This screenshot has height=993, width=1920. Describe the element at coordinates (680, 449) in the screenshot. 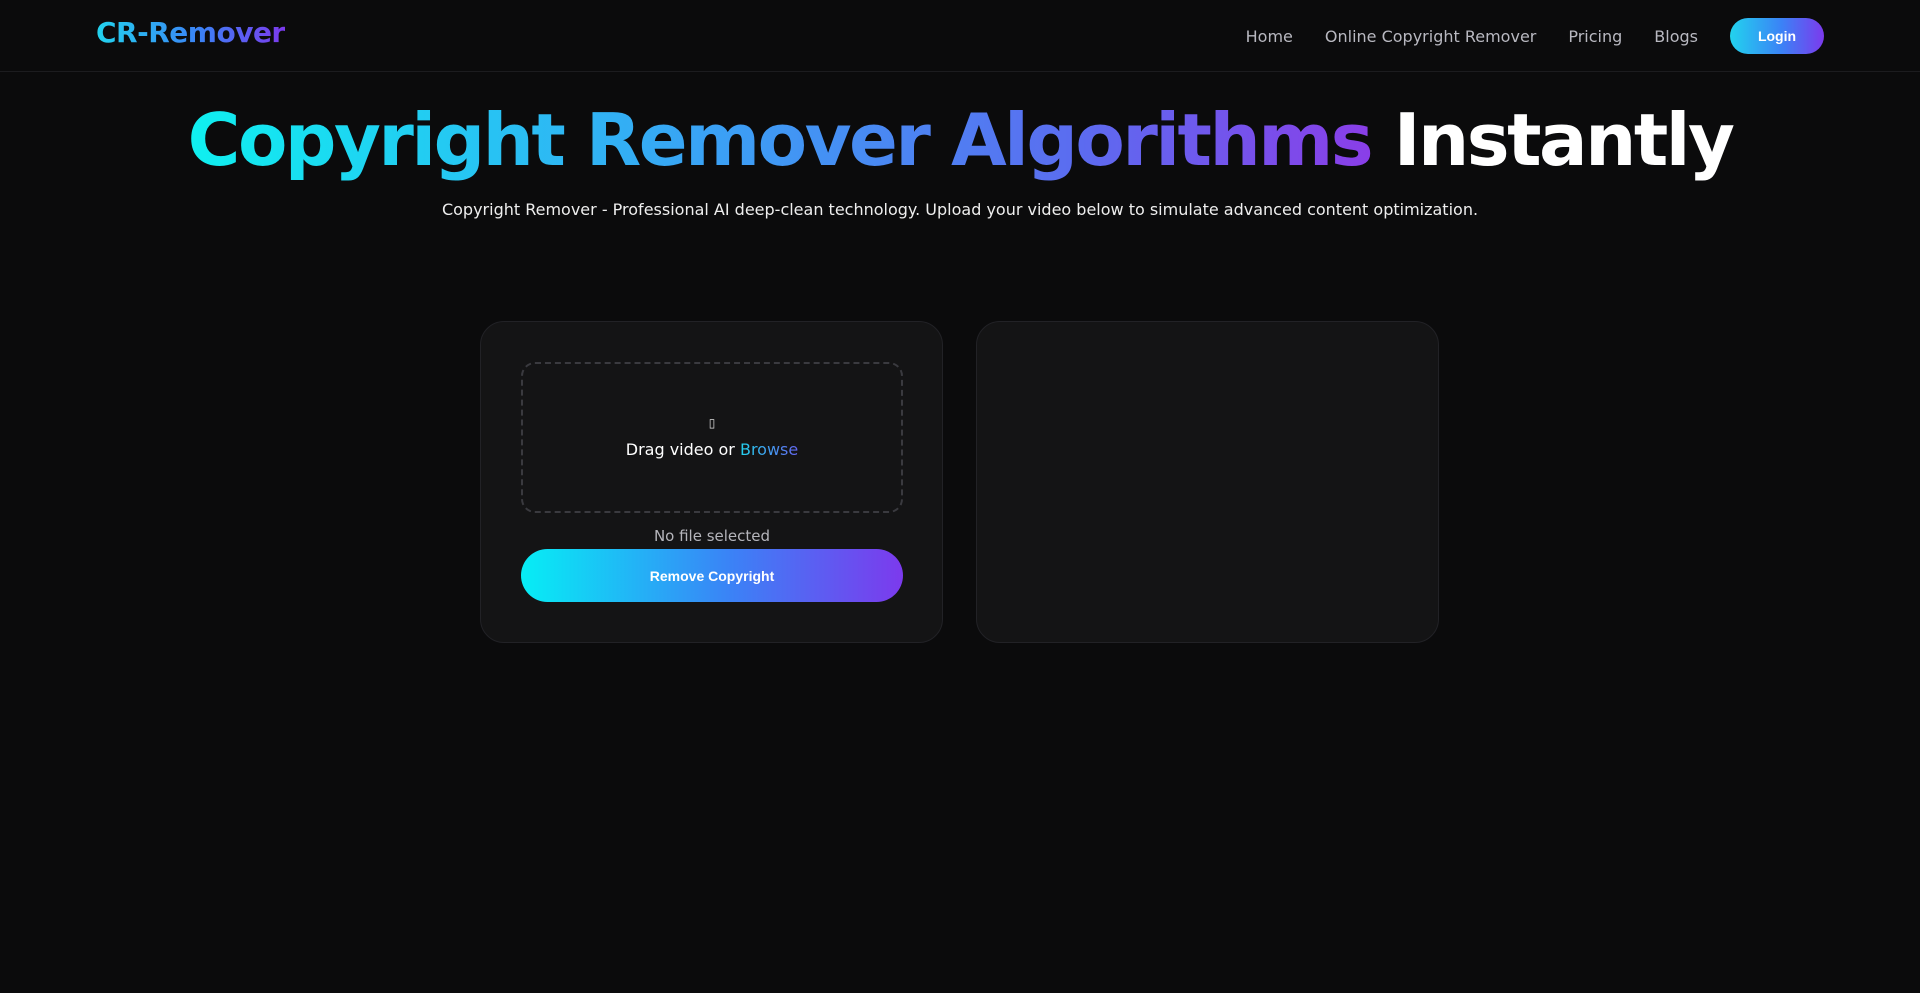

I see `drag-video-label: Drag video or` at that location.